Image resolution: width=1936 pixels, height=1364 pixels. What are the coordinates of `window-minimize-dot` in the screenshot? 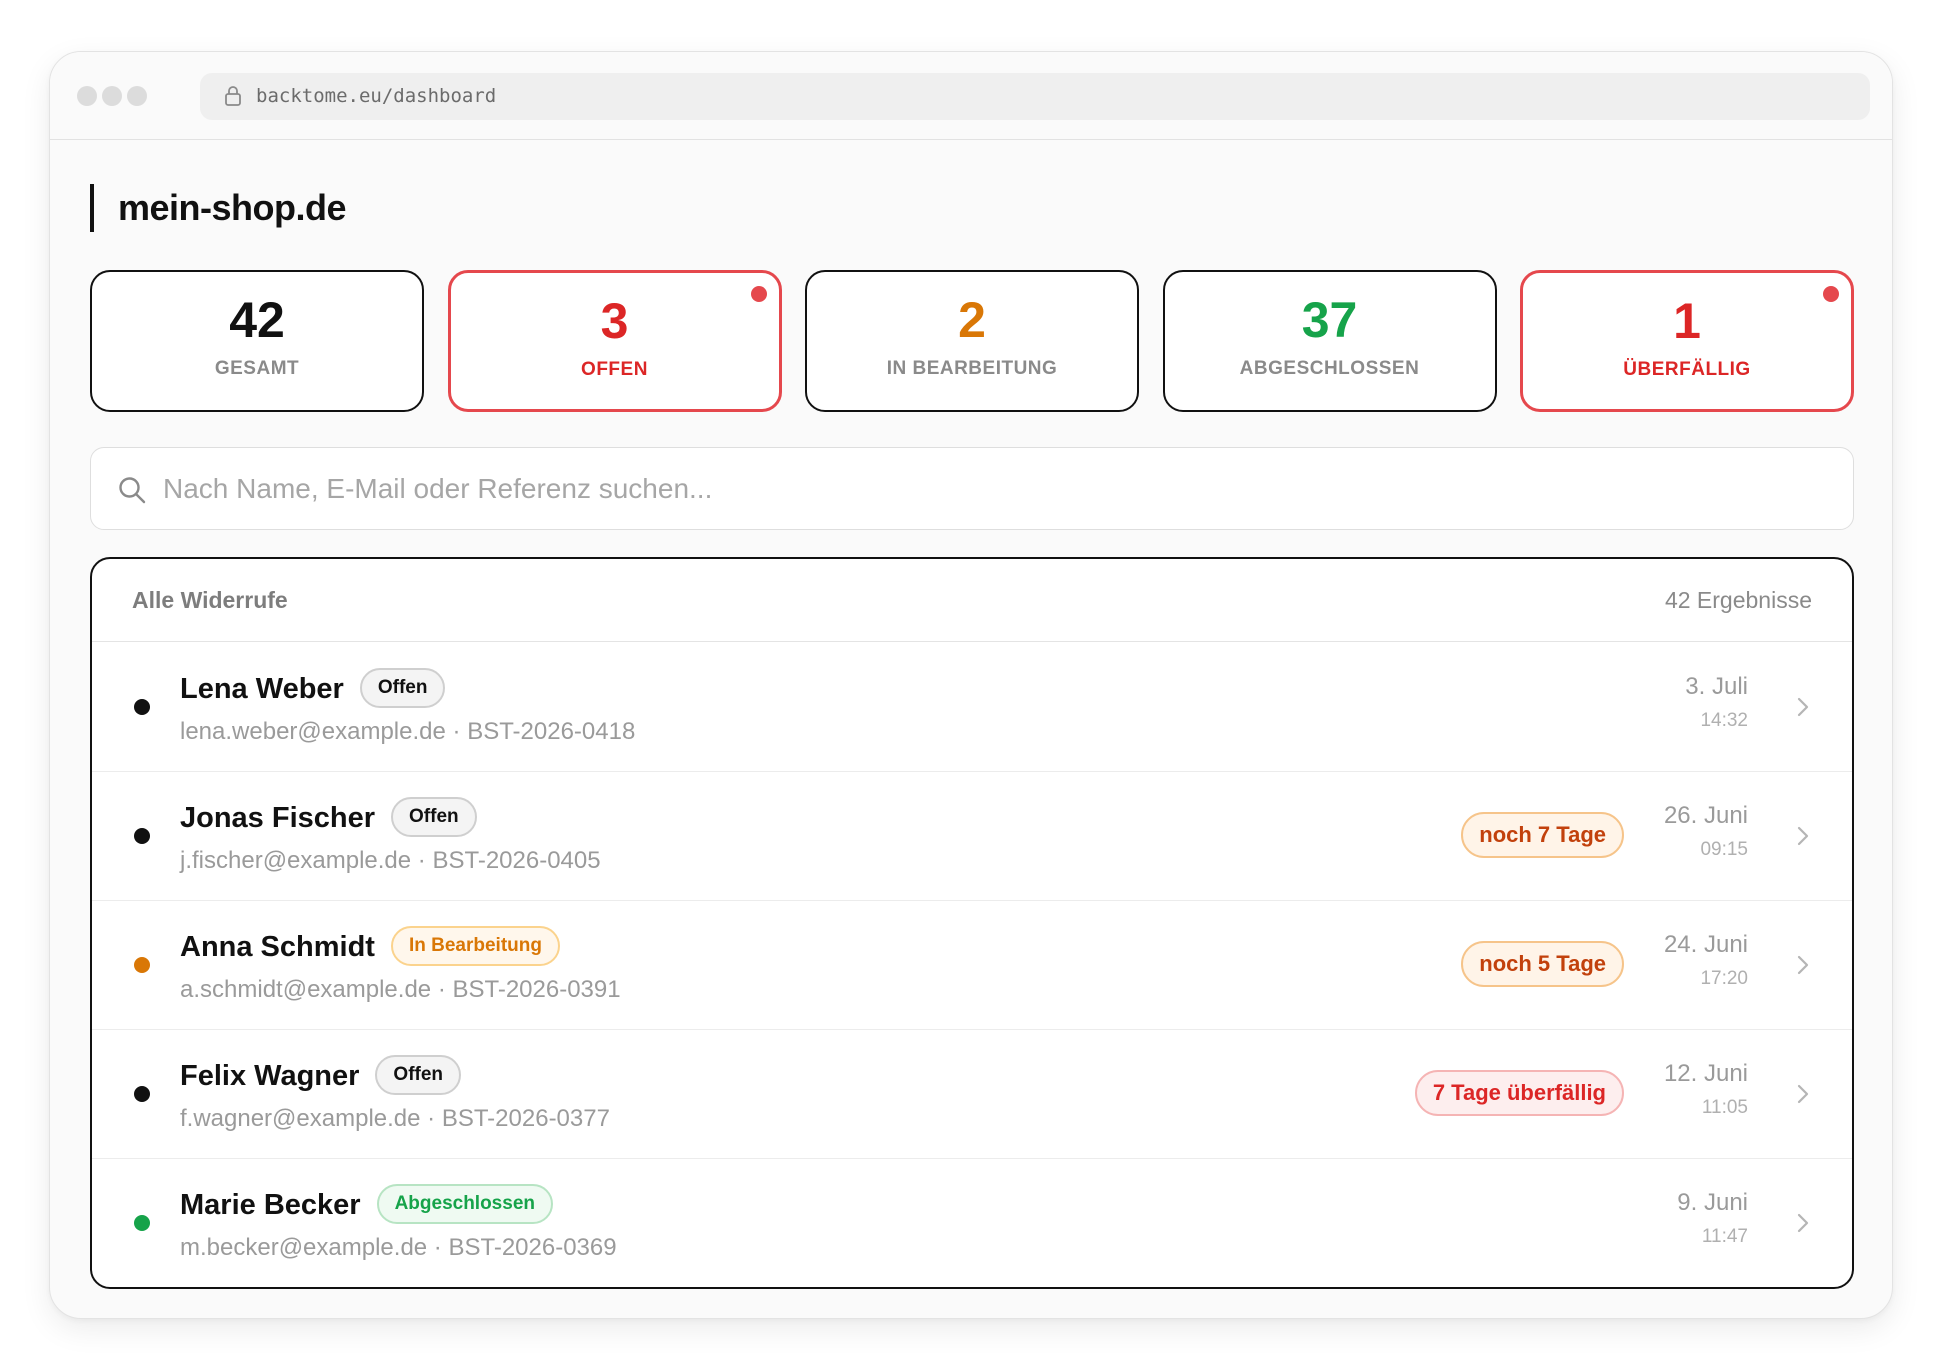 It's located at (112, 96).